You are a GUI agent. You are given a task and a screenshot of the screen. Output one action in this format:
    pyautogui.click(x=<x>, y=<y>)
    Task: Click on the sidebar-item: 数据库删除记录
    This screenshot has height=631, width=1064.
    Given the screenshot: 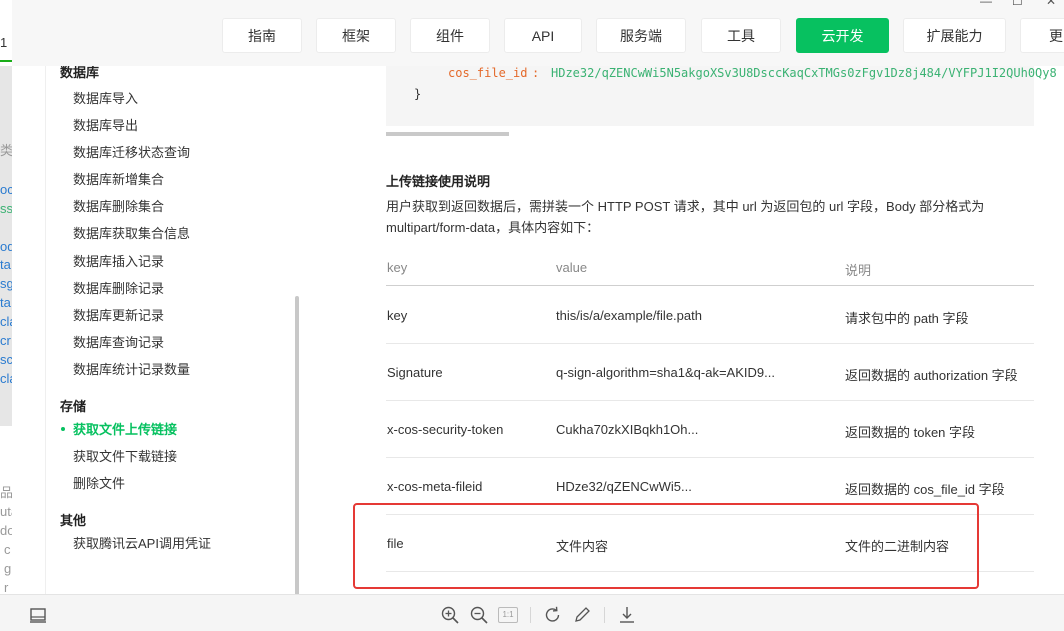 What is the action you would take?
    pyautogui.click(x=118, y=287)
    